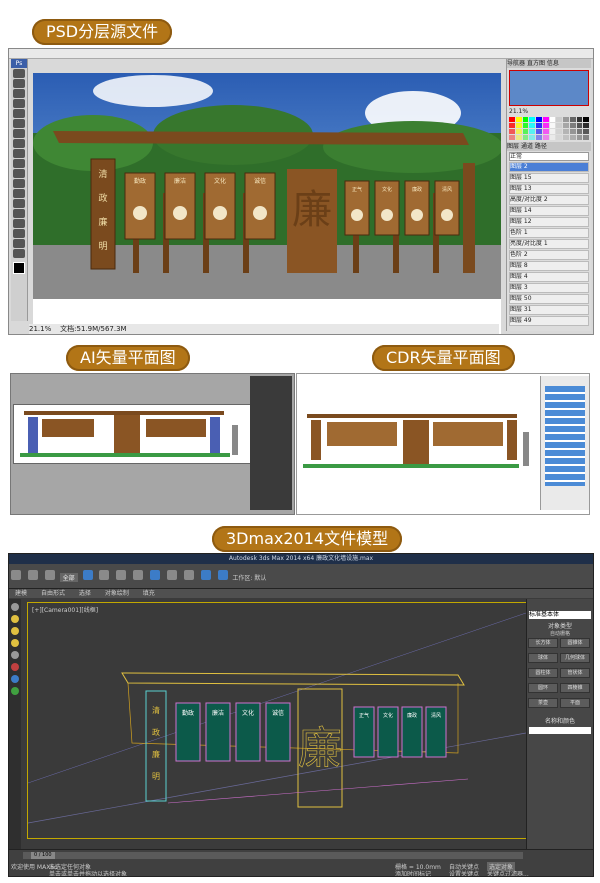 The image size is (600, 883). Describe the element at coordinates (543, 688) in the screenshot. I see `primitive-button: 圆环` at that location.